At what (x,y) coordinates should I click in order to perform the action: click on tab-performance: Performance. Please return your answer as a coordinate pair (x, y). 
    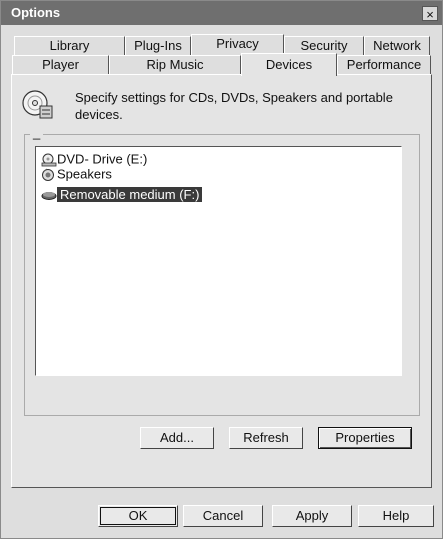
    Looking at the image, I should click on (384, 64).